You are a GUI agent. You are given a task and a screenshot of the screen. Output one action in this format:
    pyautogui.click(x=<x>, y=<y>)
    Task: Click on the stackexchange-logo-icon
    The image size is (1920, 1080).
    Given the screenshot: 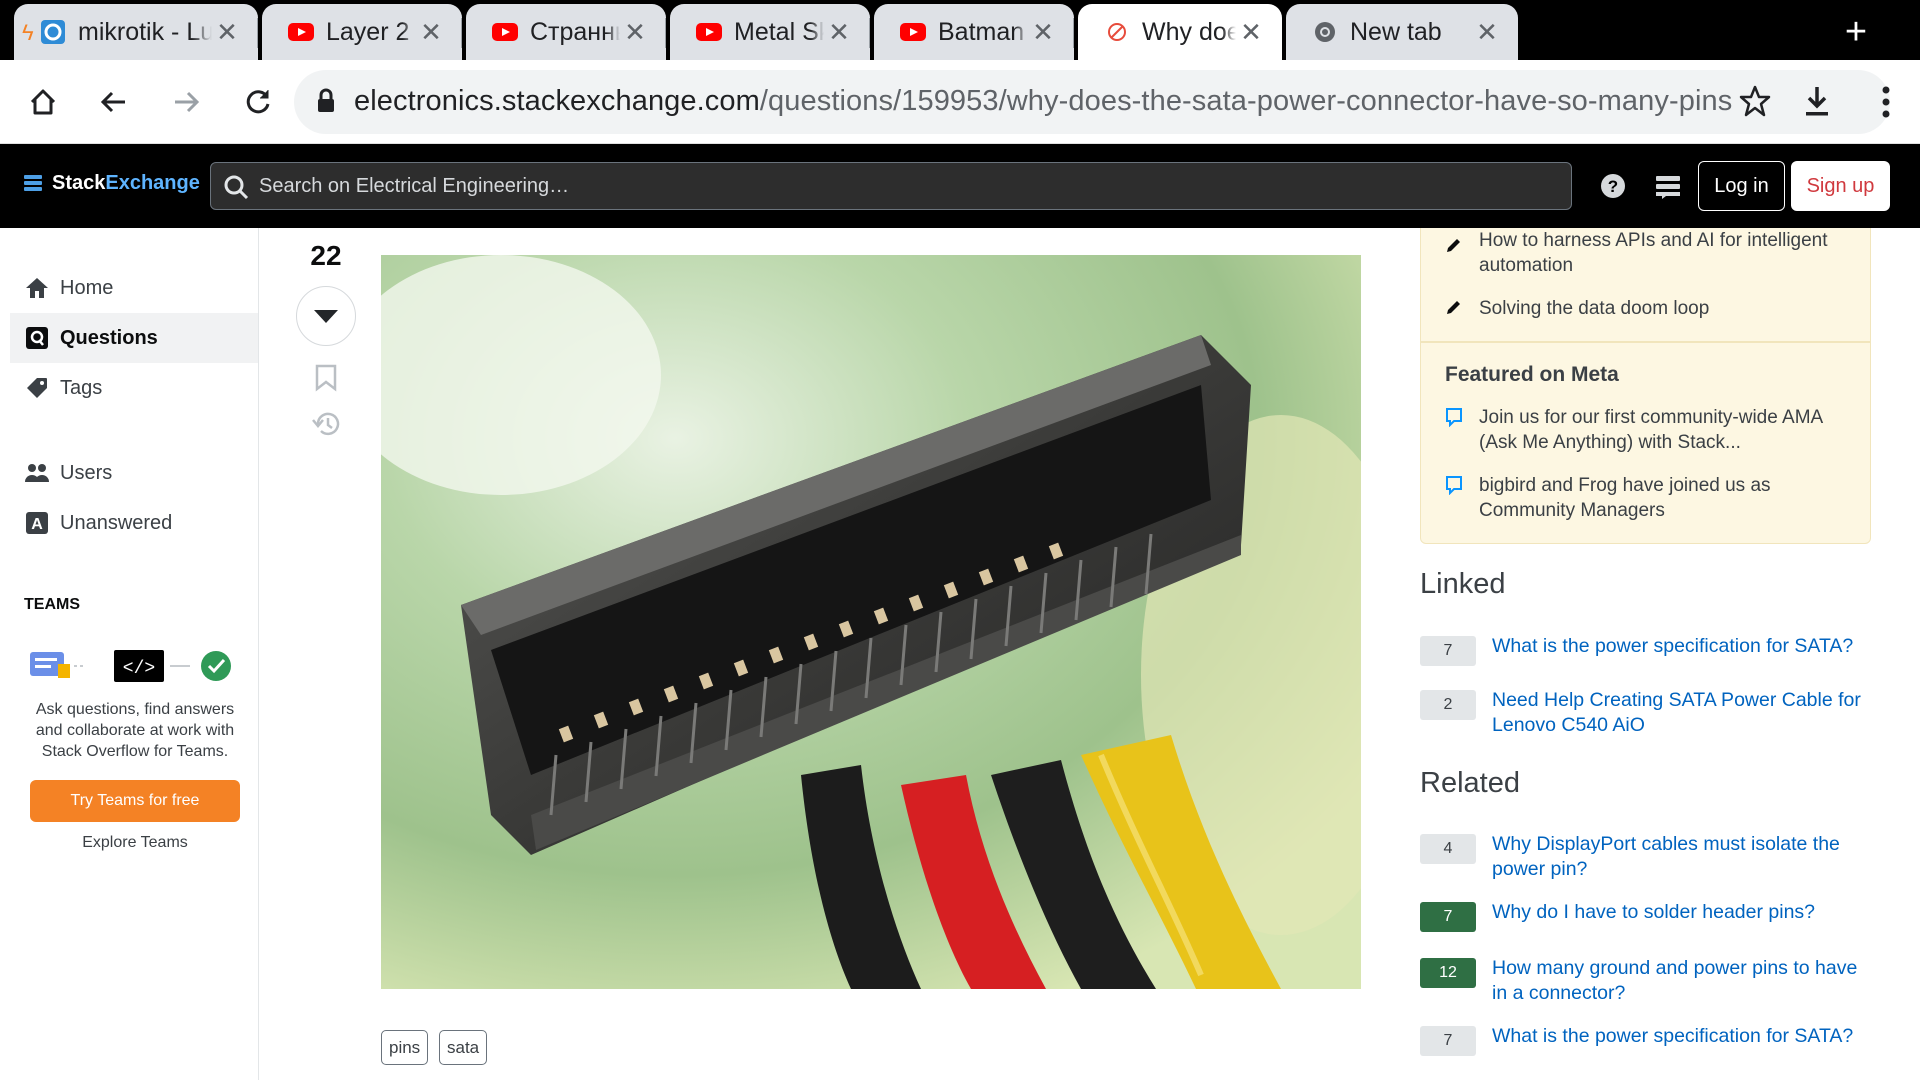 What is the action you would take?
    pyautogui.click(x=33, y=182)
    